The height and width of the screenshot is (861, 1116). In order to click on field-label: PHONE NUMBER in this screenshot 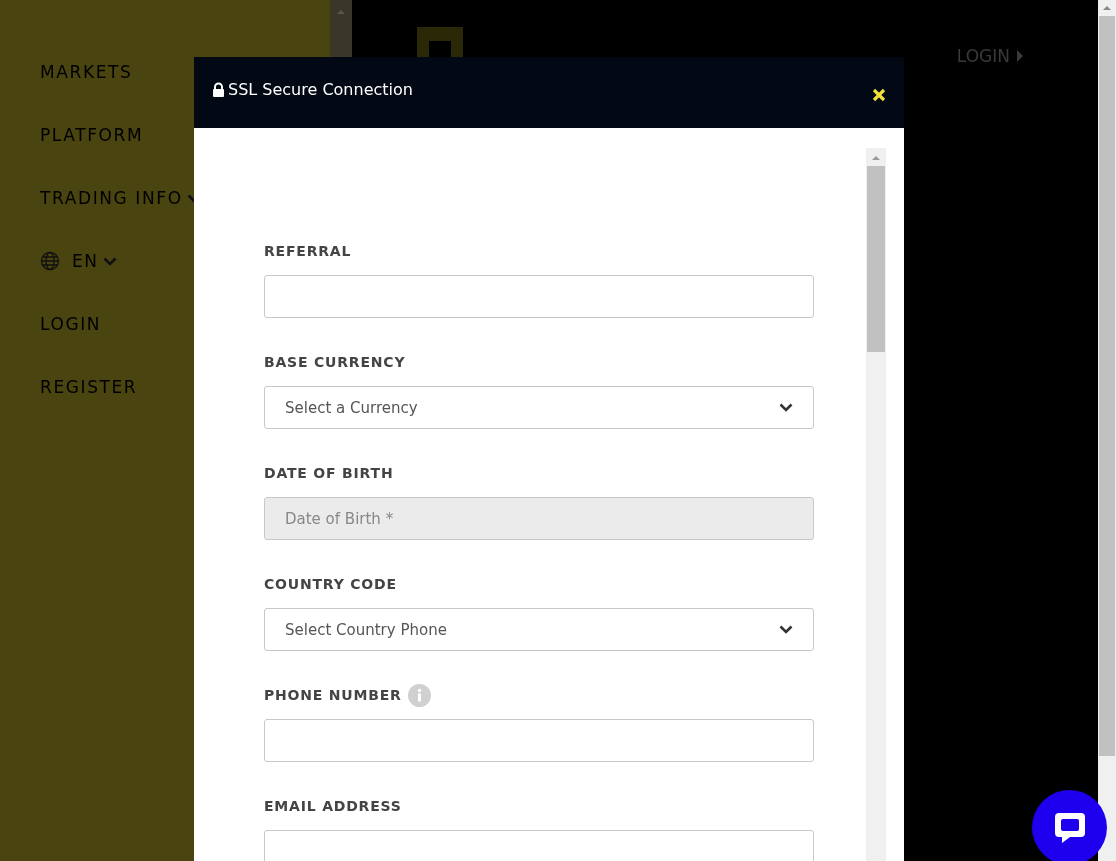, I will do `click(333, 695)`.